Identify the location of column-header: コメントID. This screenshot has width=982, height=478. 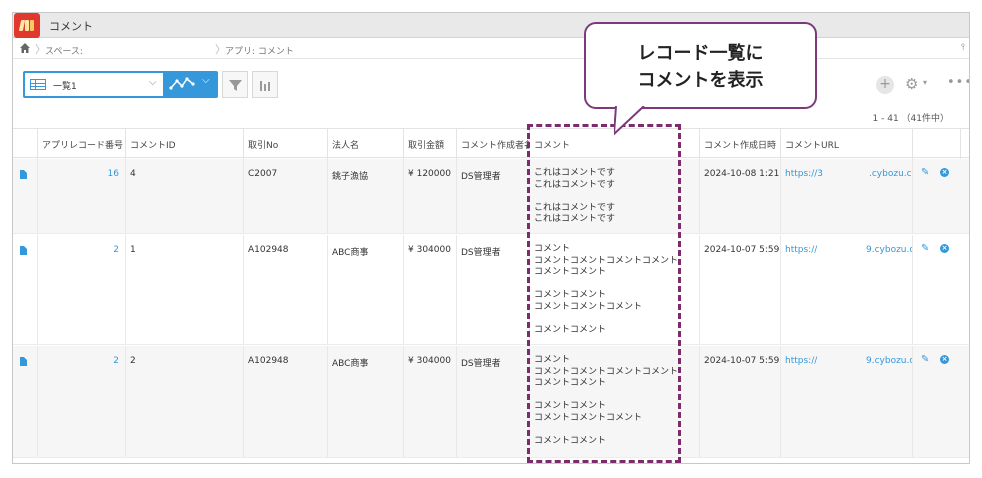
(185, 144).